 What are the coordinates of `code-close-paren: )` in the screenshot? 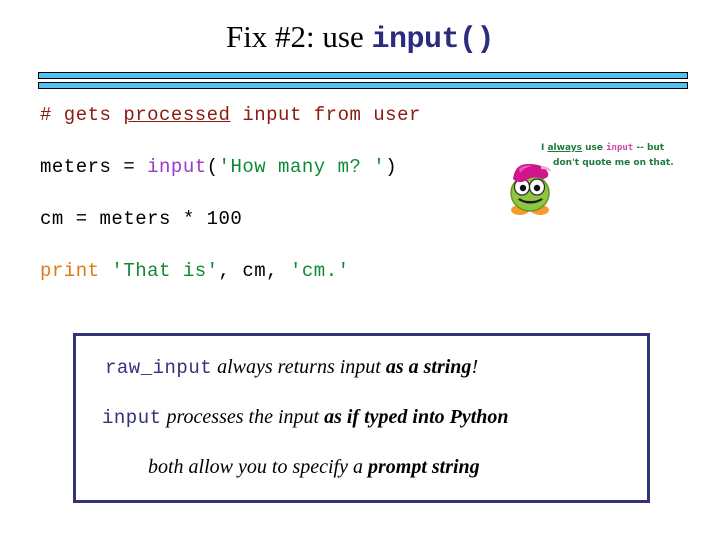 It's located at (391, 167).